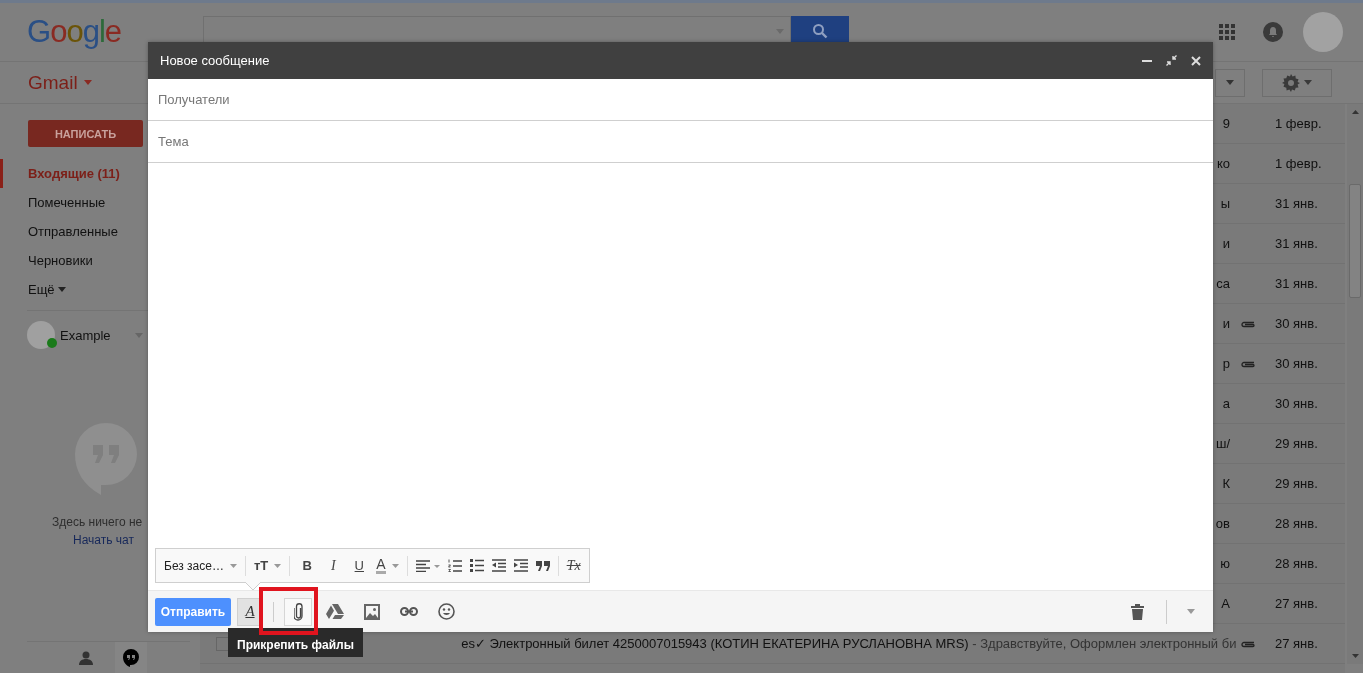 The width and height of the screenshot is (1363, 673). I want to click on subject-field: Тема, so click(680, 142).